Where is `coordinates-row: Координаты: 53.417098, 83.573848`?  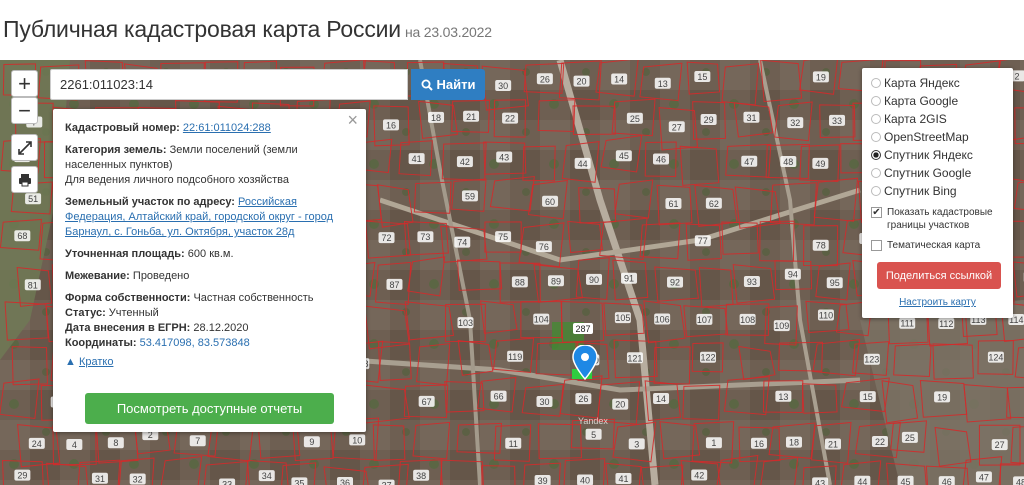 coordinates-row: Координаты: 53.417098, 83.573848 is located at coordinates (209, 343).